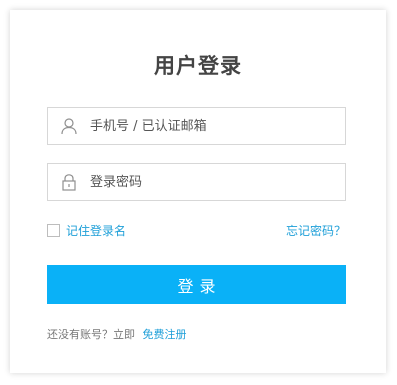  I want to click on register-prompt-text: 还没有账号？立即, so click(91, 334).